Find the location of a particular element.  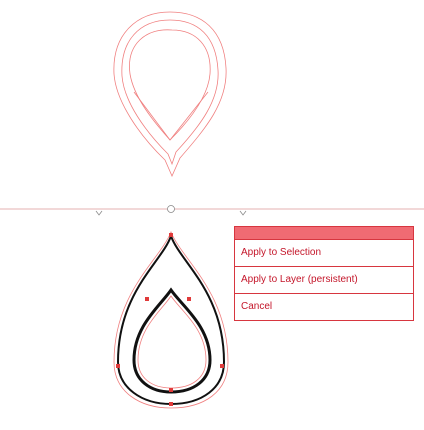

divider is located at coordinates (212, 210).